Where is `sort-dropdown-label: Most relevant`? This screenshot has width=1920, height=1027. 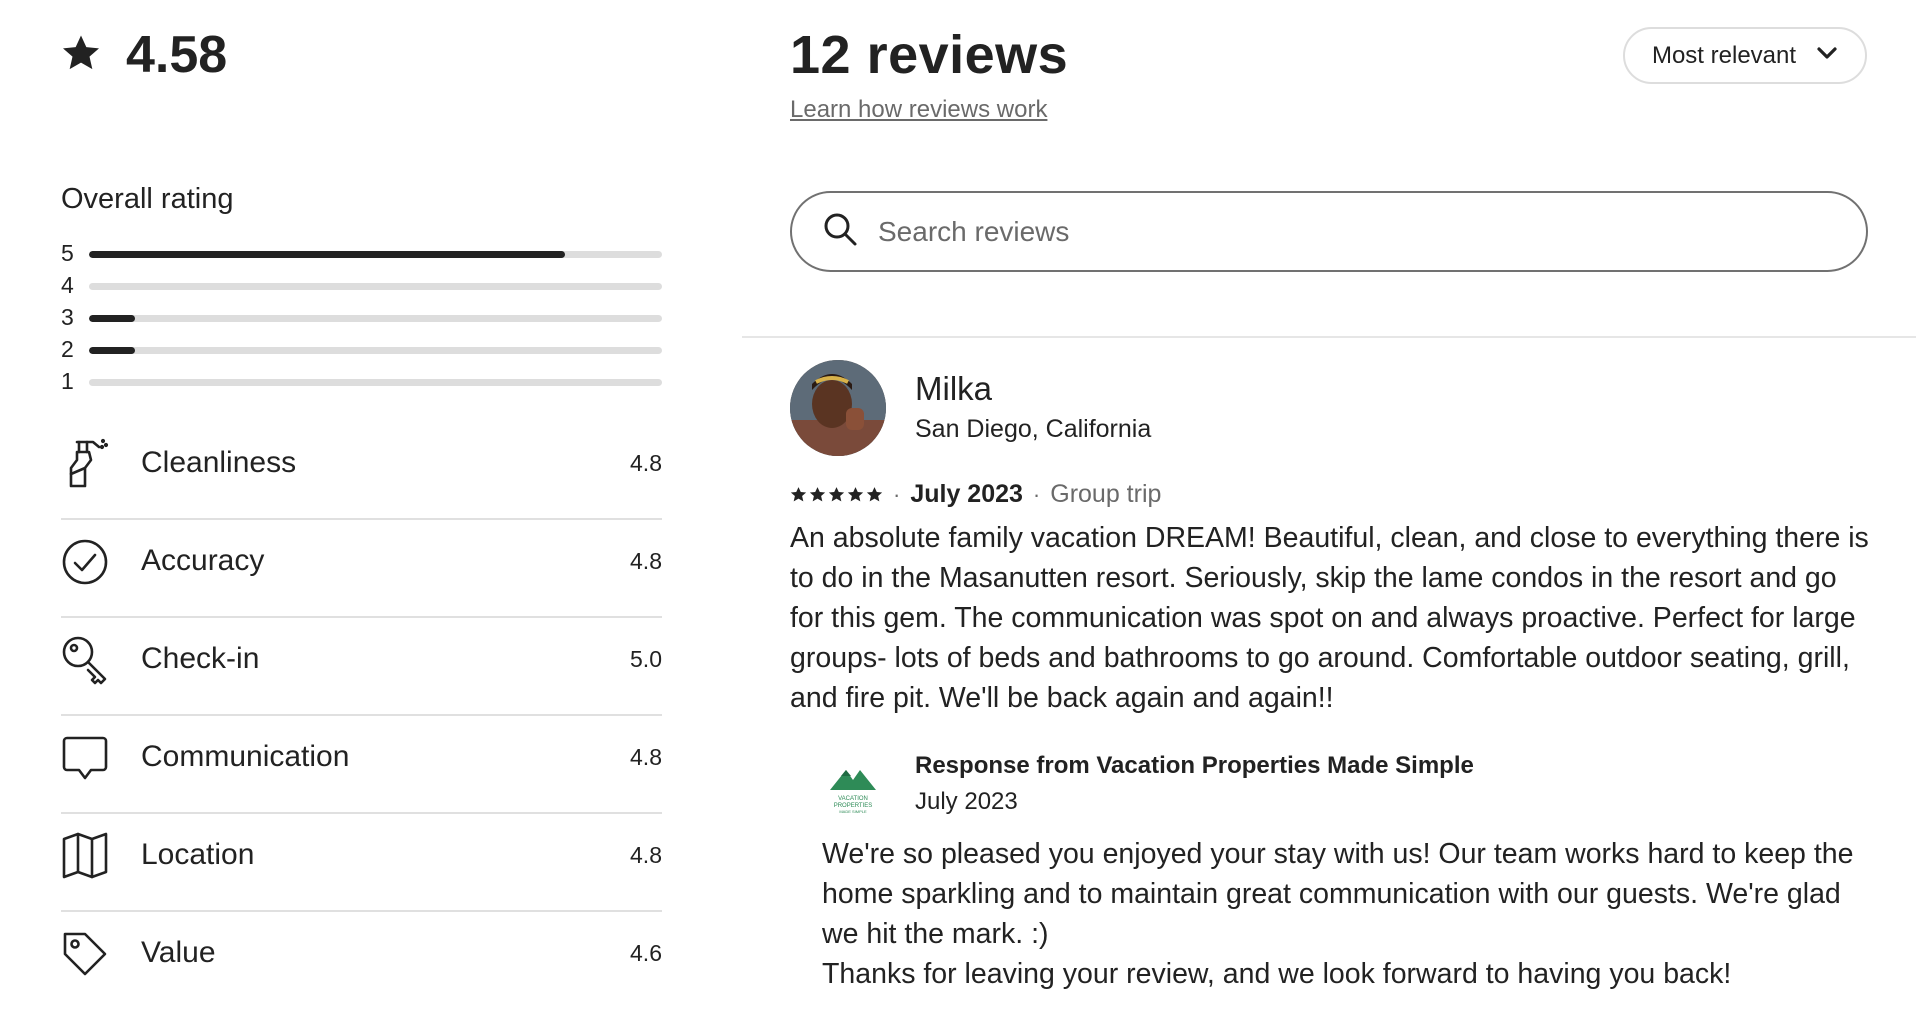 sort-dropdown-label: Most relevant is located at coordinates (1724, 55).